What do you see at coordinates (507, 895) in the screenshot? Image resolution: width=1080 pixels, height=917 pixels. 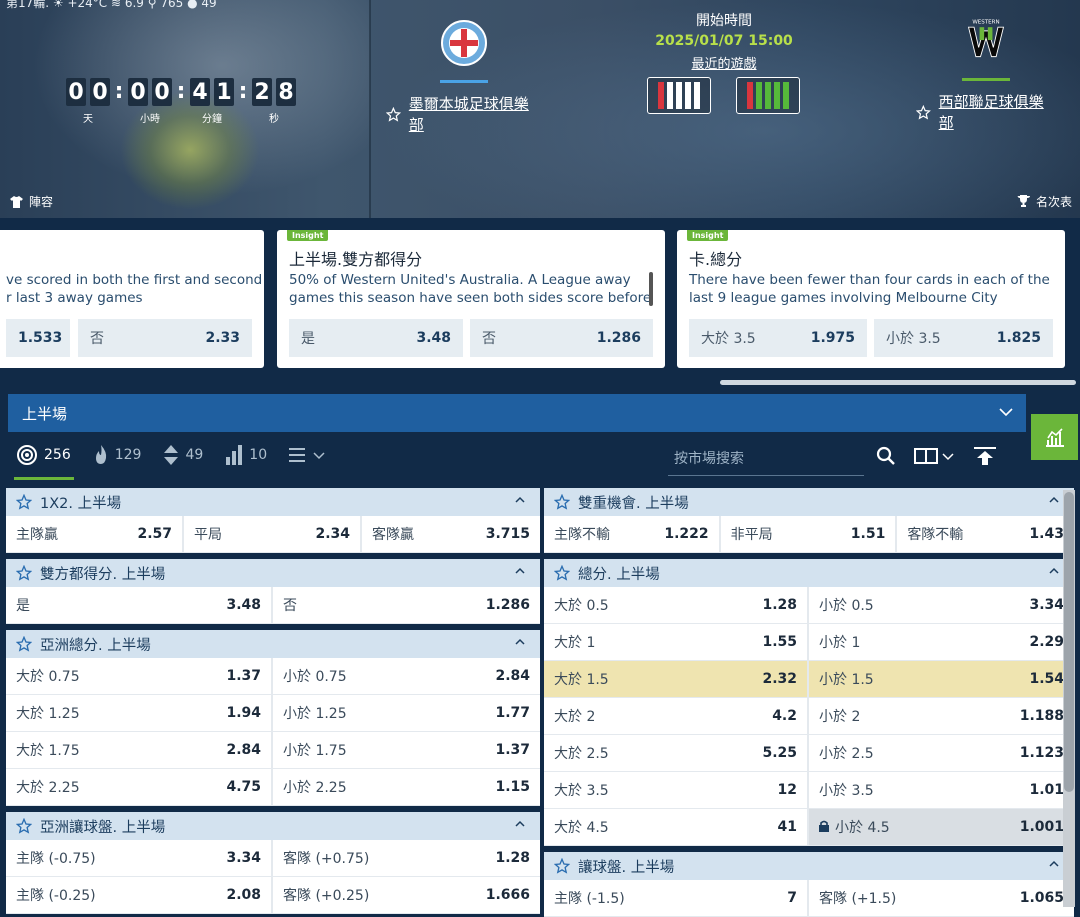 I see `odds-value: 1.666` at bounding box center [507, 895].